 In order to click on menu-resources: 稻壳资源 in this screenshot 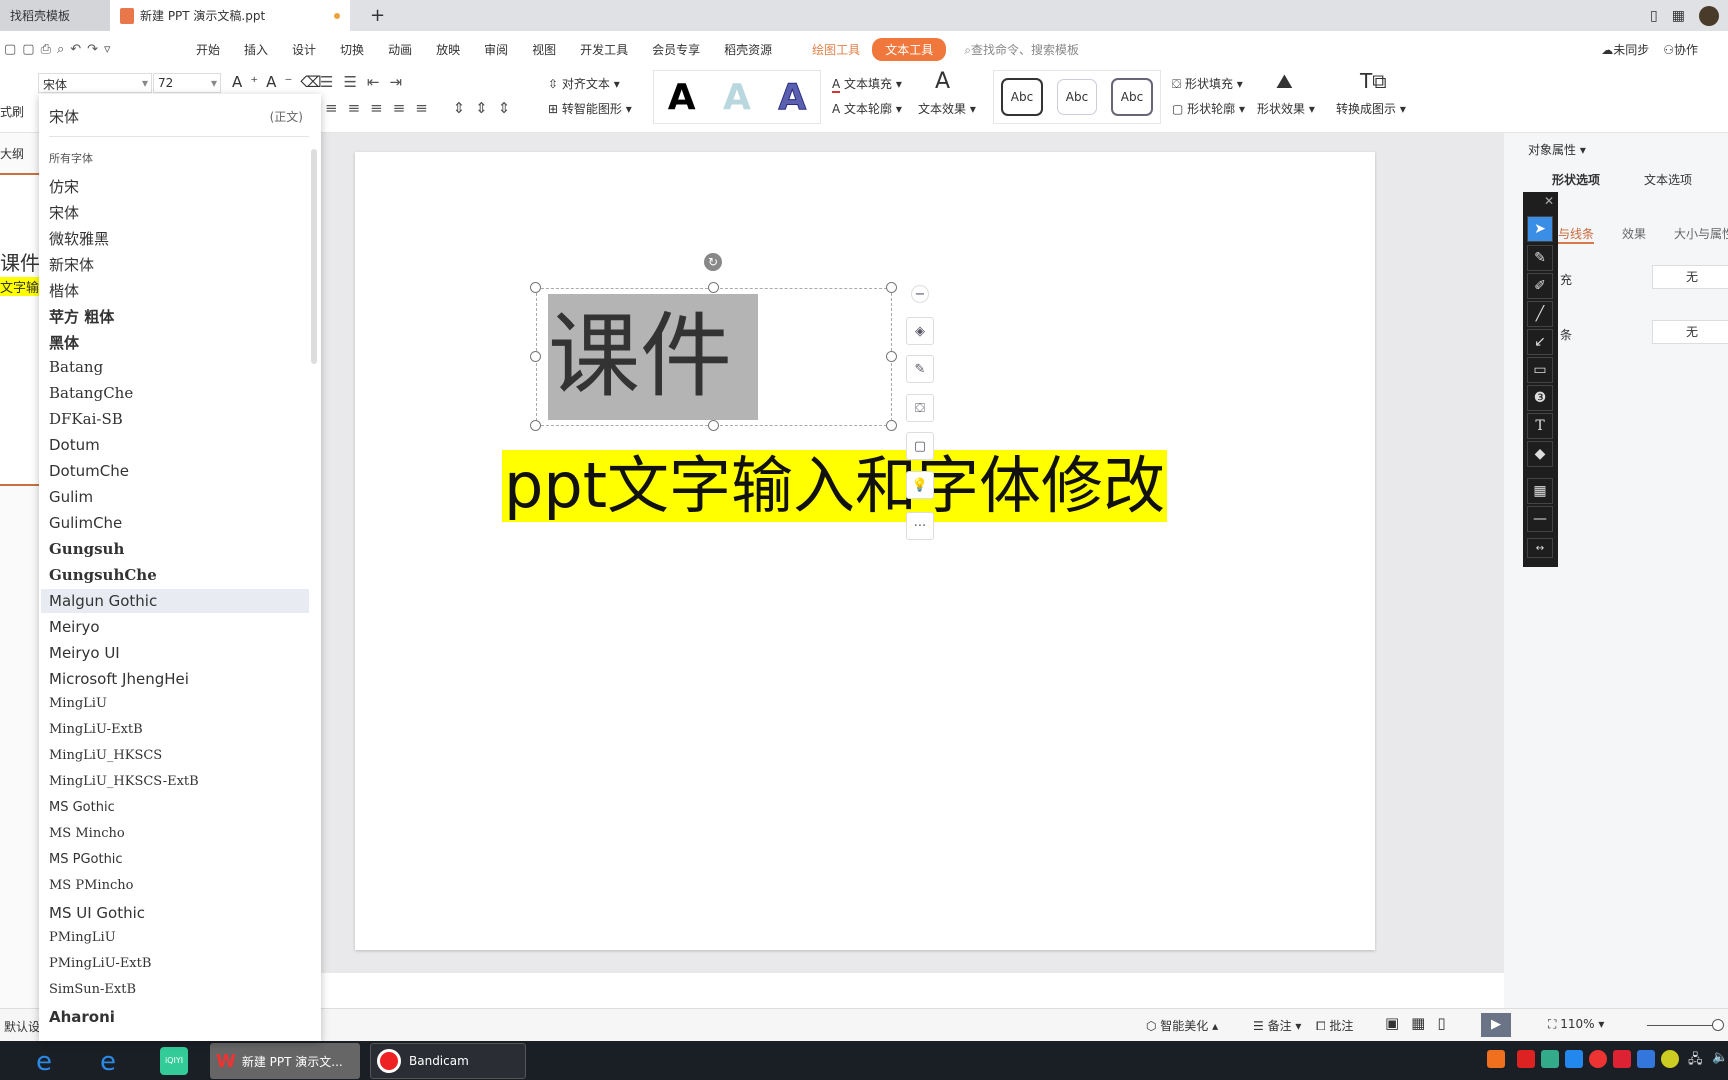, I will do `click(748, 49)`.